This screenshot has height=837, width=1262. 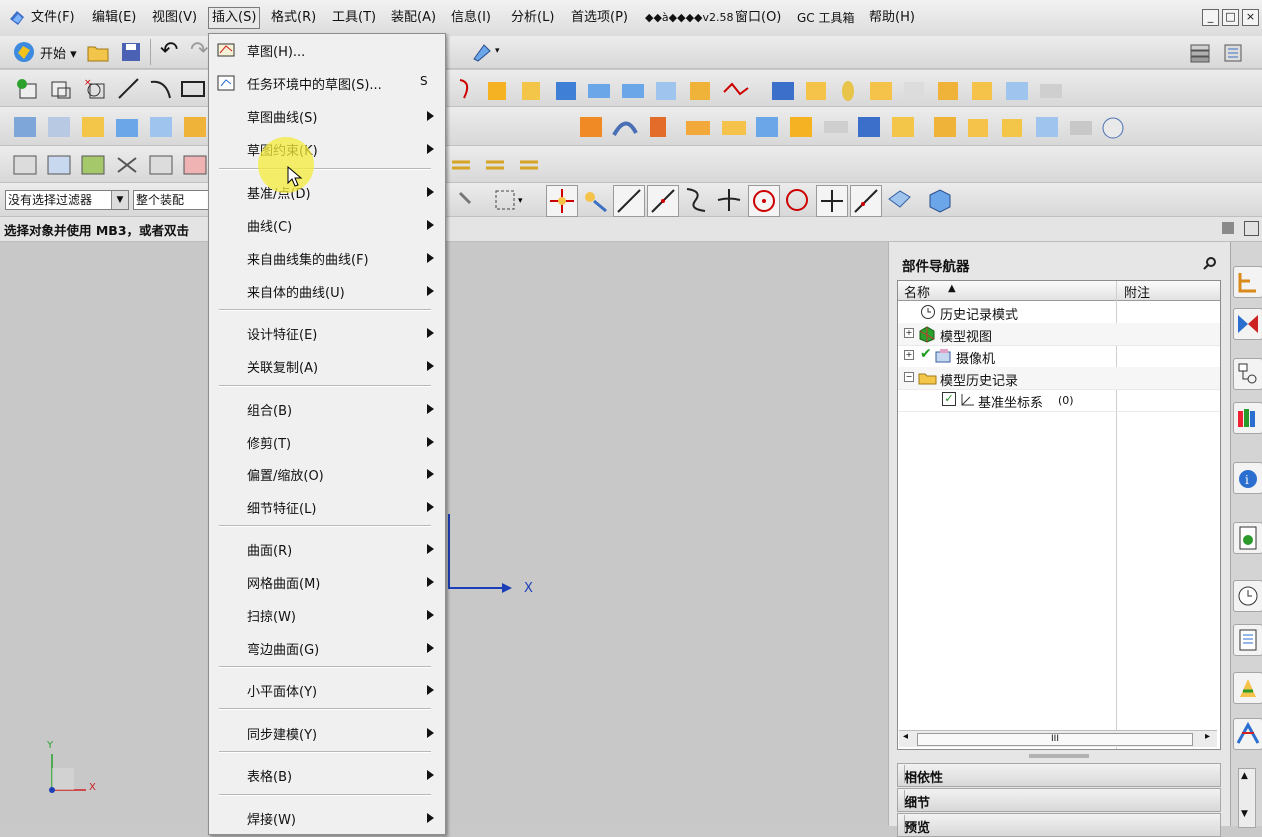 I want to click on undo-icon: ↶, so click(x=169, y=50).